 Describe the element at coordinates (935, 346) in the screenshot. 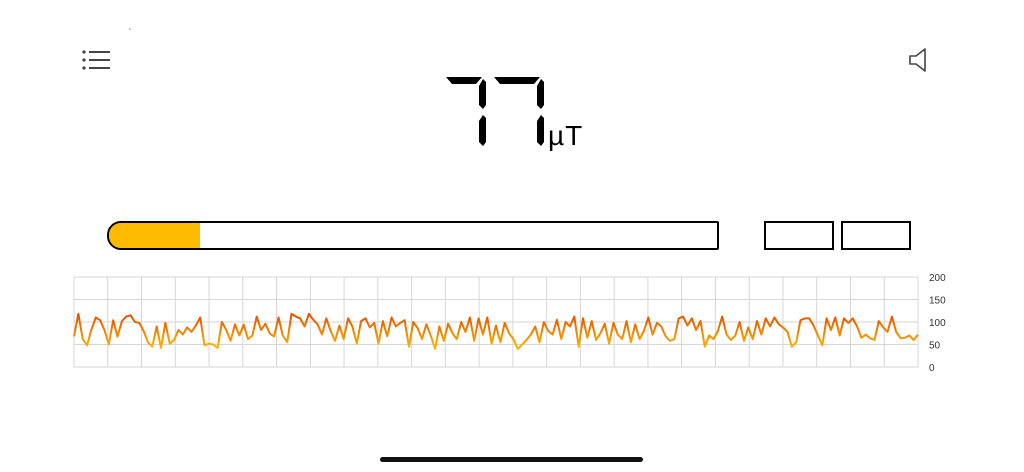

I see `y-tick-label: 50` at that location.